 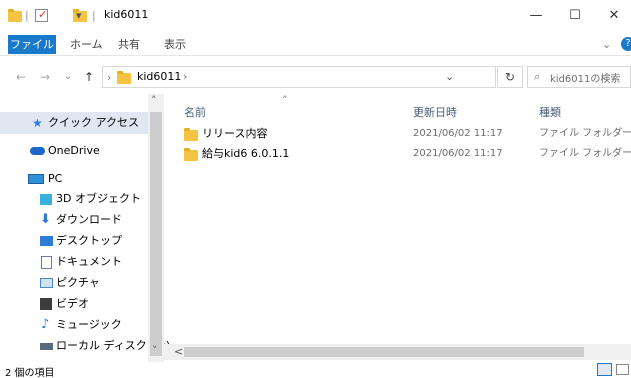 What do you see at coordinates (126, 14) in the screenshot?
I see `window-title: kid6011` at bounding box center [126, 14].